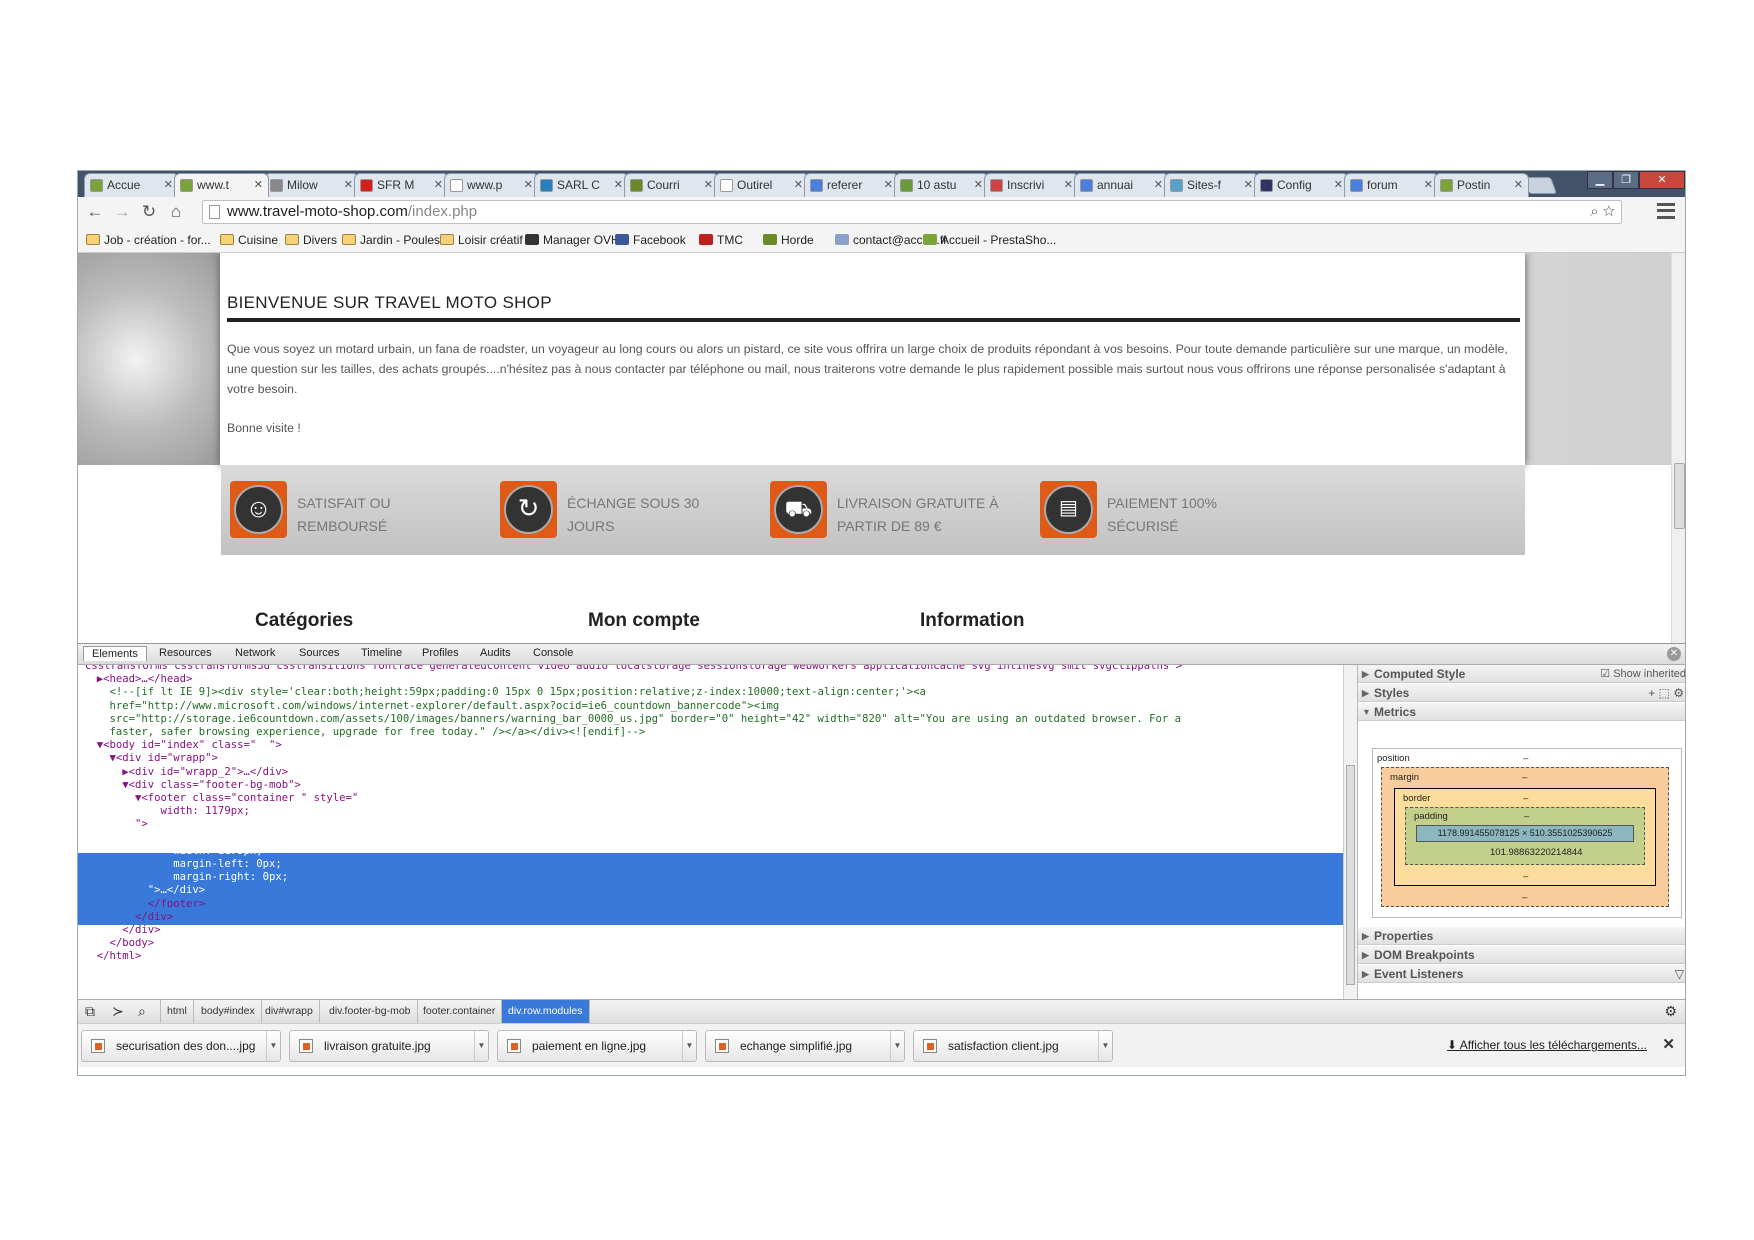 The height and width of the screenshot is (1240, 1754). Describe the element at coordinates (311, 185) in the screenshot. I see `tab-item: Milow ✕` at that location.